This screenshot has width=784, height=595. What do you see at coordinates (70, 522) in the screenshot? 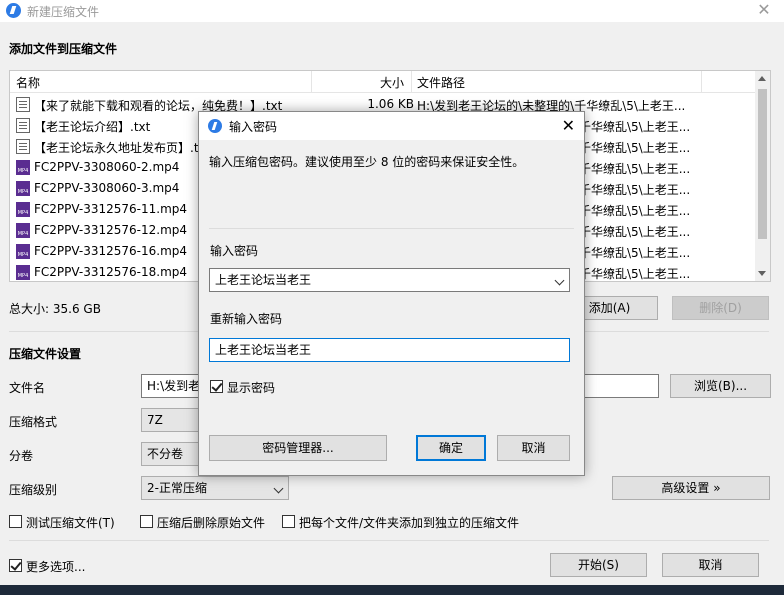
I see `test-archive-label: 测试压缩文件(T)` at bounding box center [70, 522].